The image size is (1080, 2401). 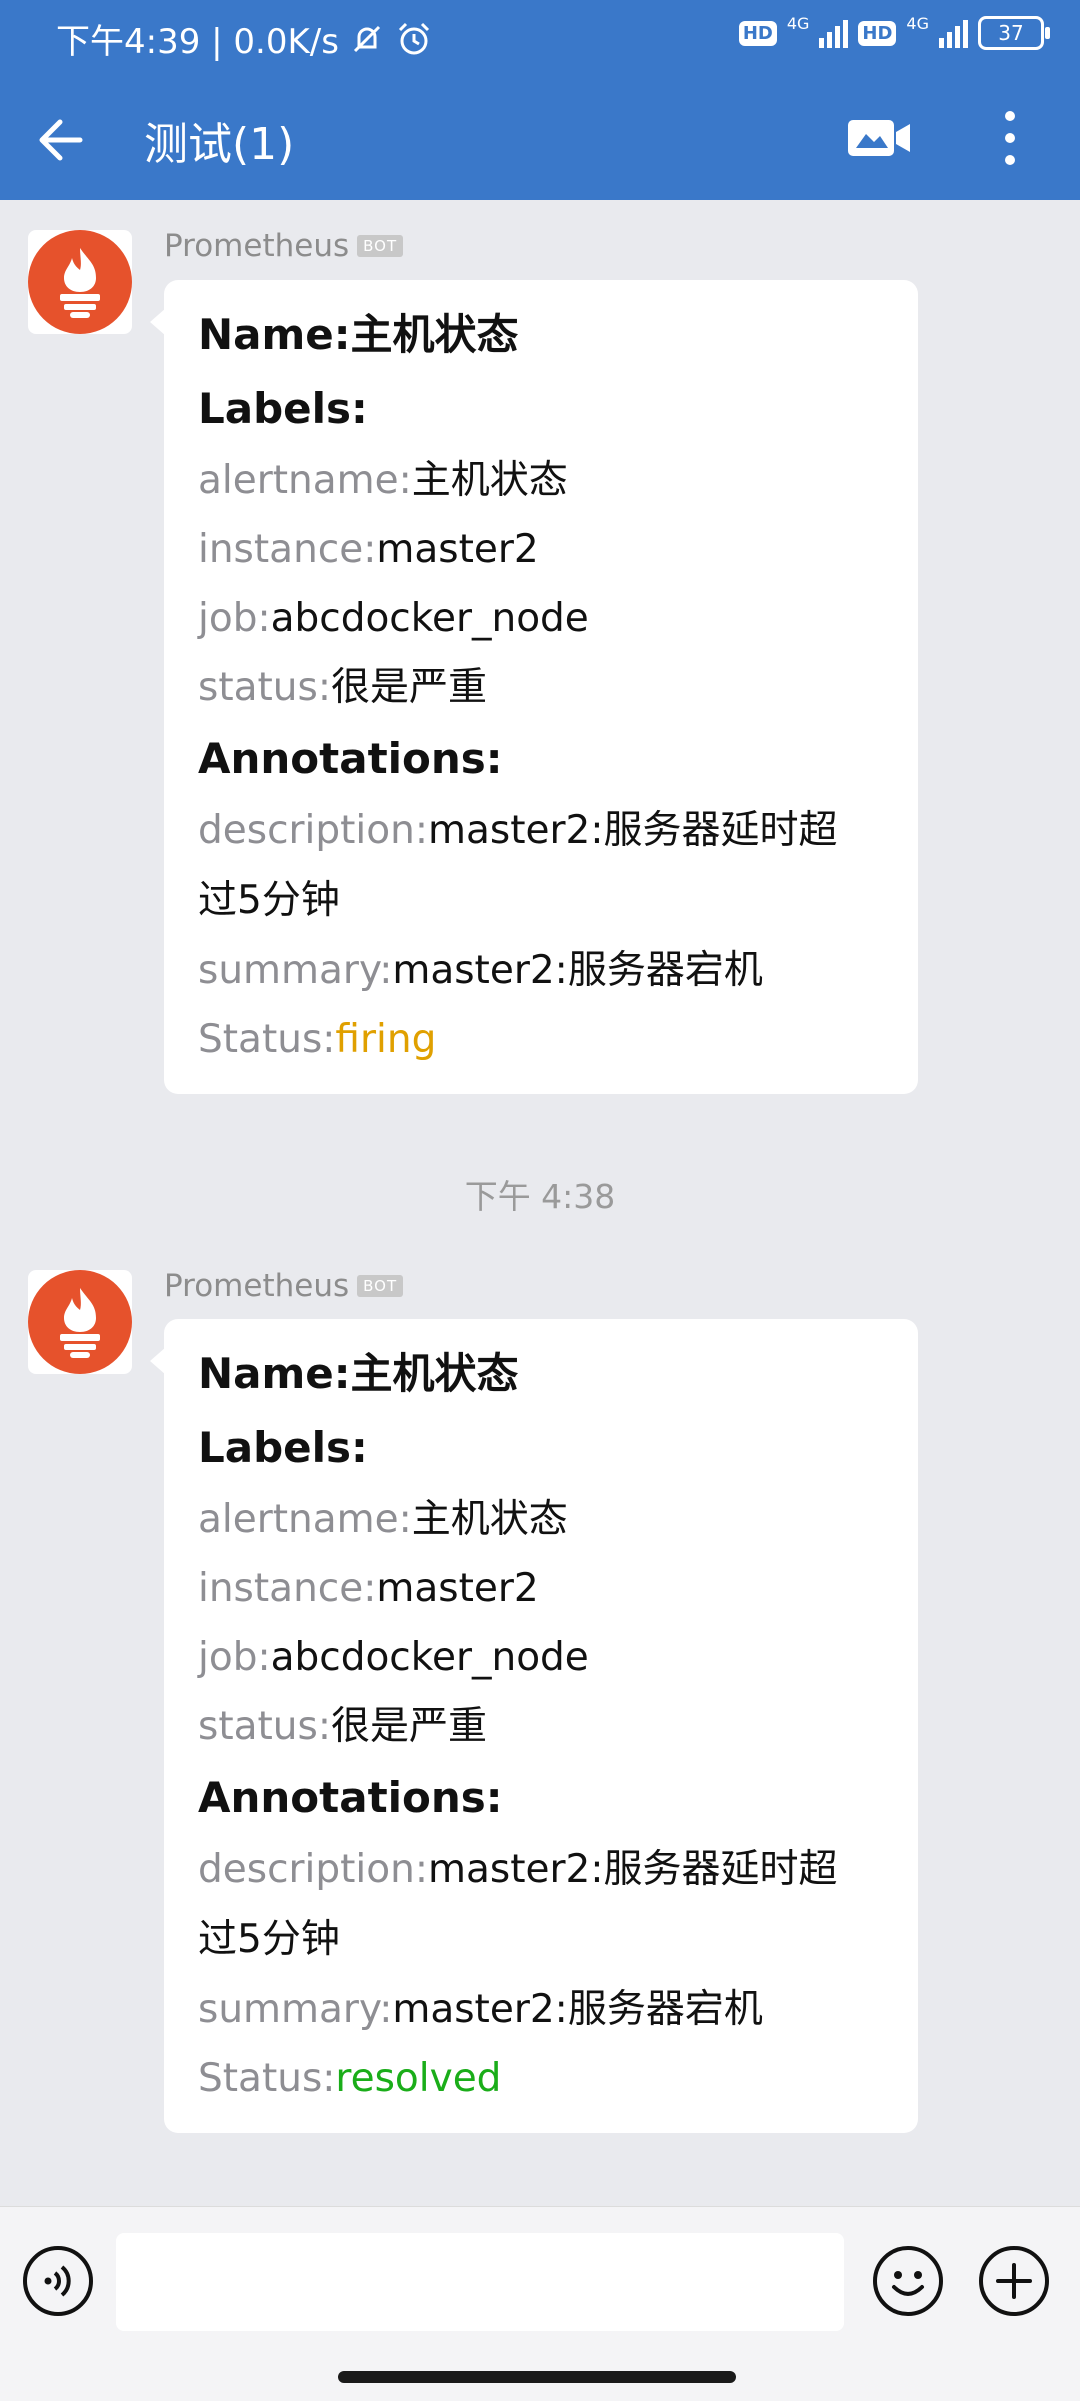 I want to click on network-type-2: 4G, so click(x=917, y=23).